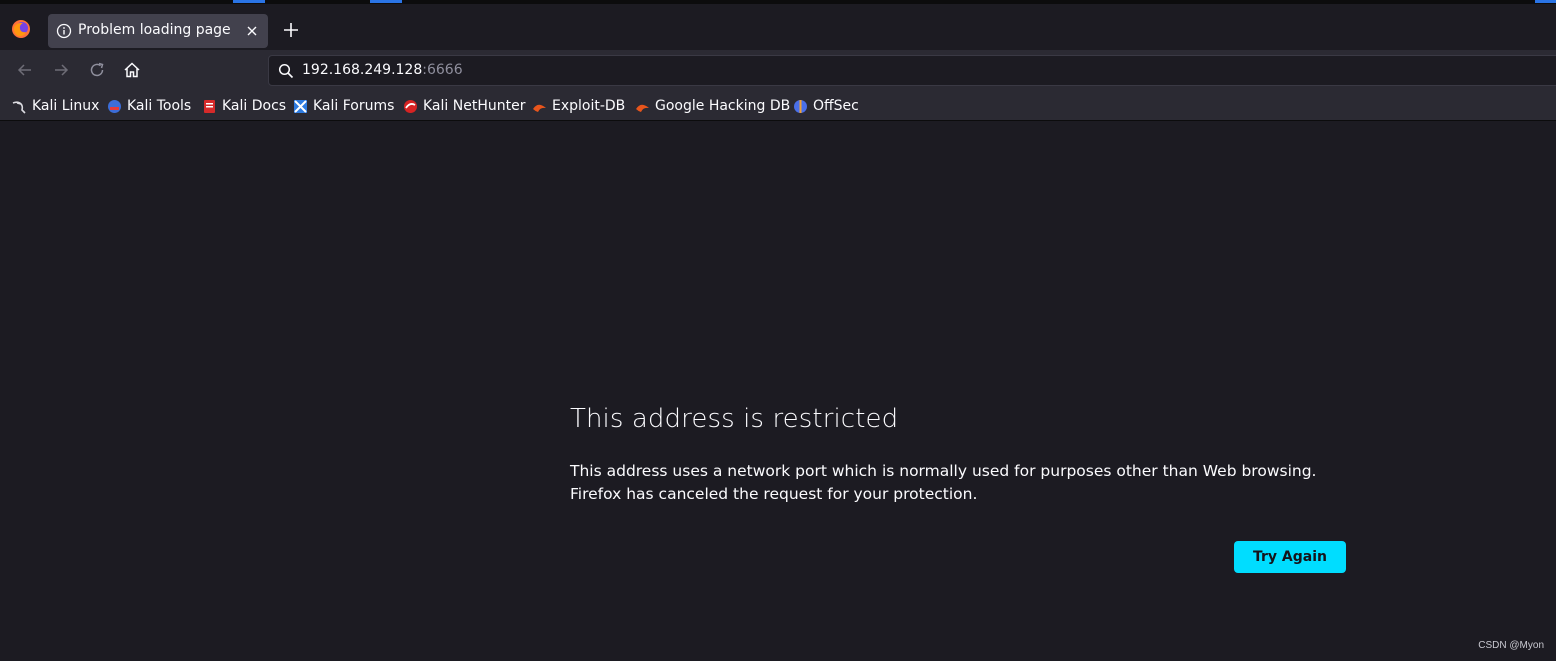  Describe the element at coordinates (1511, 645) in the screenshot. I see `watermark: CSDN @Myon⁠` at that location.